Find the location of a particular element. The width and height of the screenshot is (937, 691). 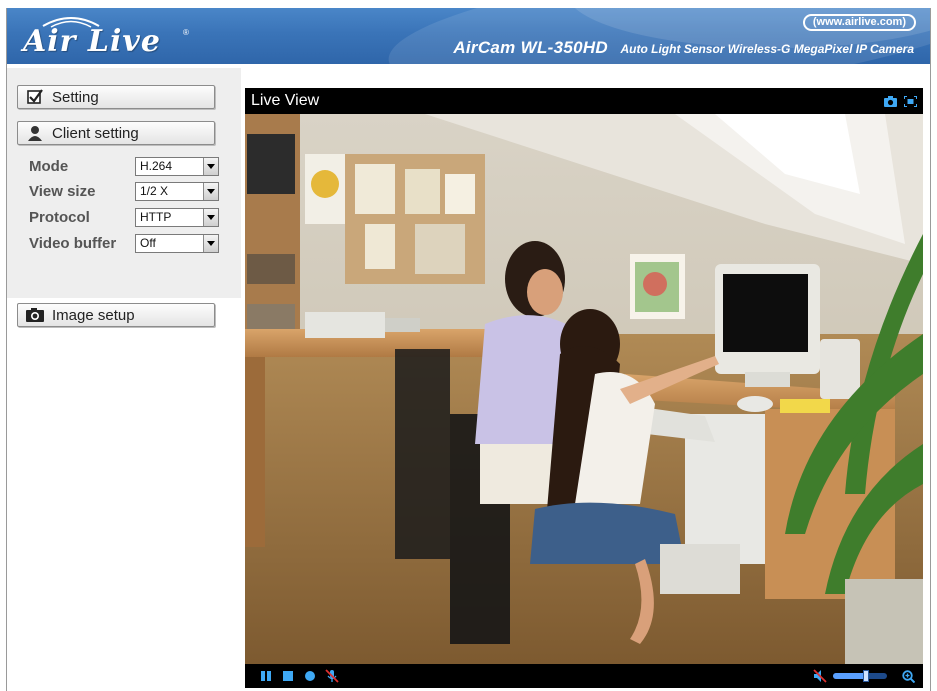

volume-knob is located at coordinates (866, 676).